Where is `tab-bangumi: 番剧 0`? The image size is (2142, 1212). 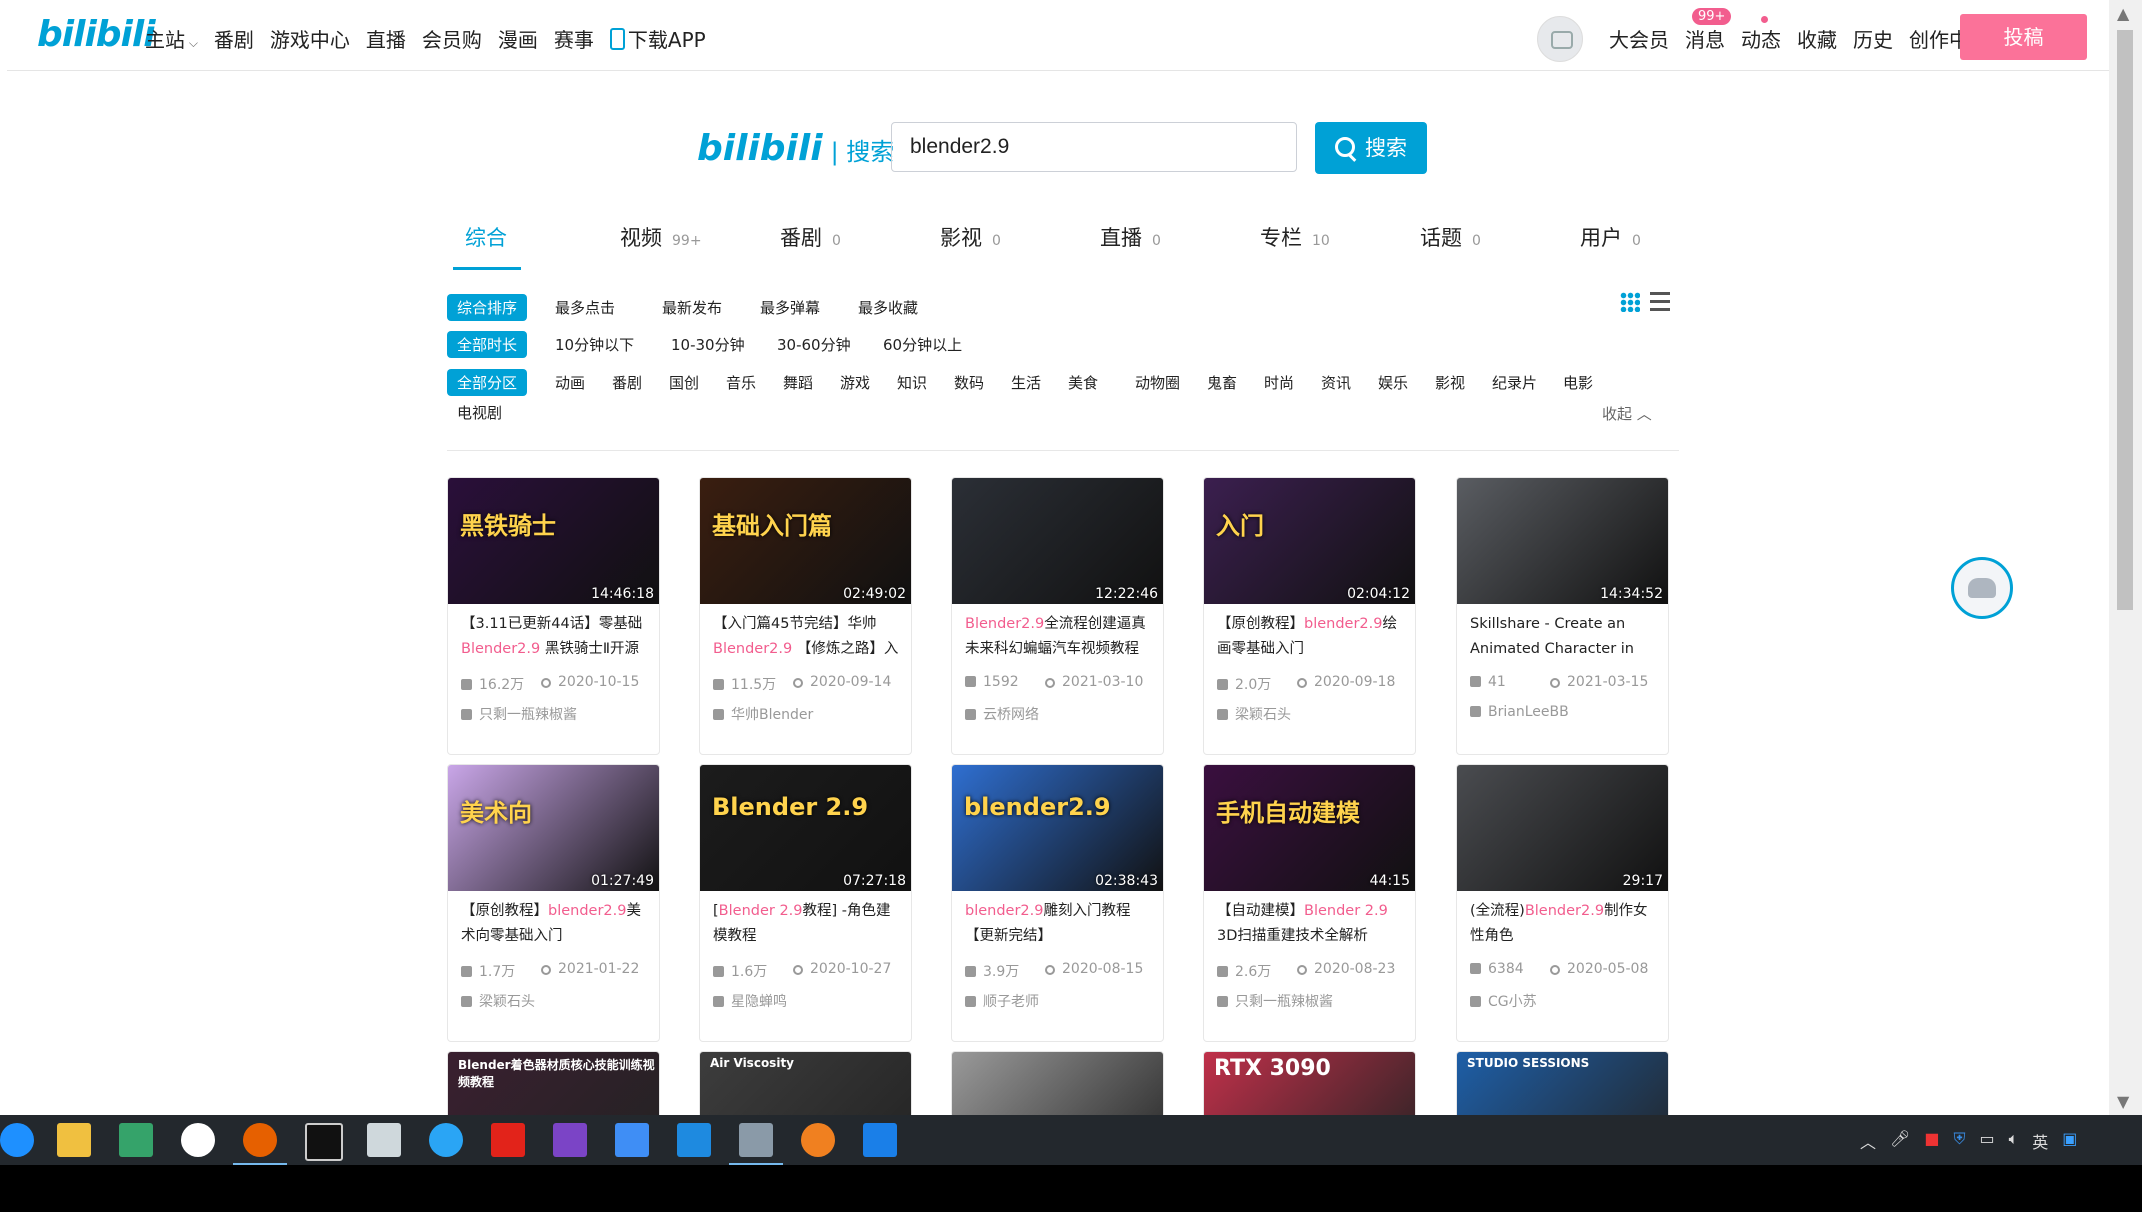 tab-bangumi: 番剧 0 is located at coordinates (810, 237).